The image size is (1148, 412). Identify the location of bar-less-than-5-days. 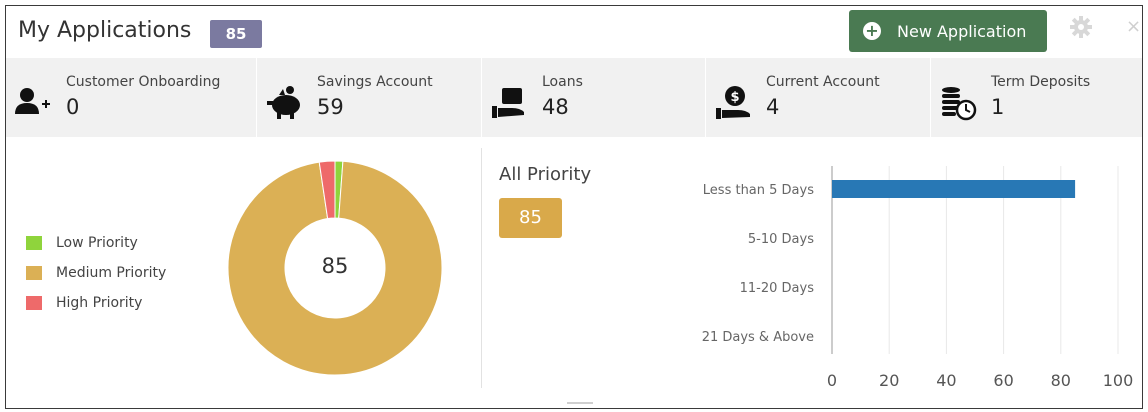
(954, 189).